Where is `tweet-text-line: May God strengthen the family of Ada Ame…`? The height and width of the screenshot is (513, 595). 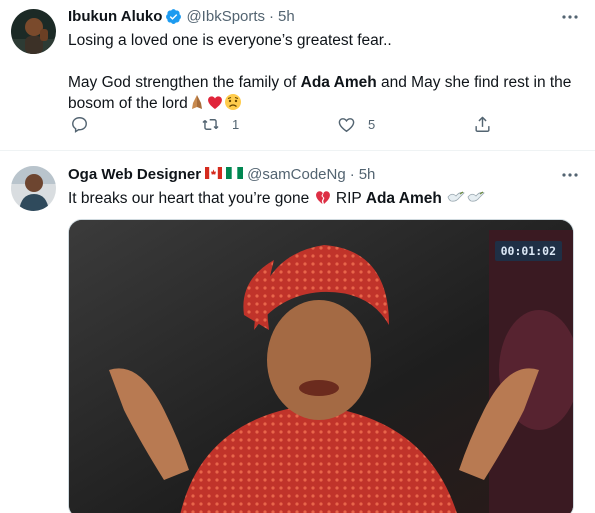 tweet-text-line: May God strengthen the family of Ada Ame… is located at coordinates (320, 82).